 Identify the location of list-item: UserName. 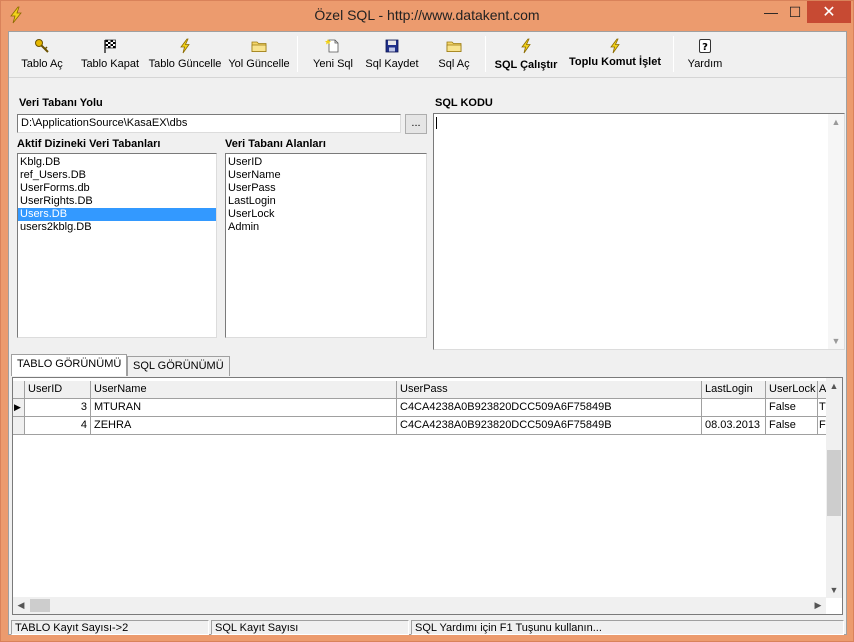
(326, 175).